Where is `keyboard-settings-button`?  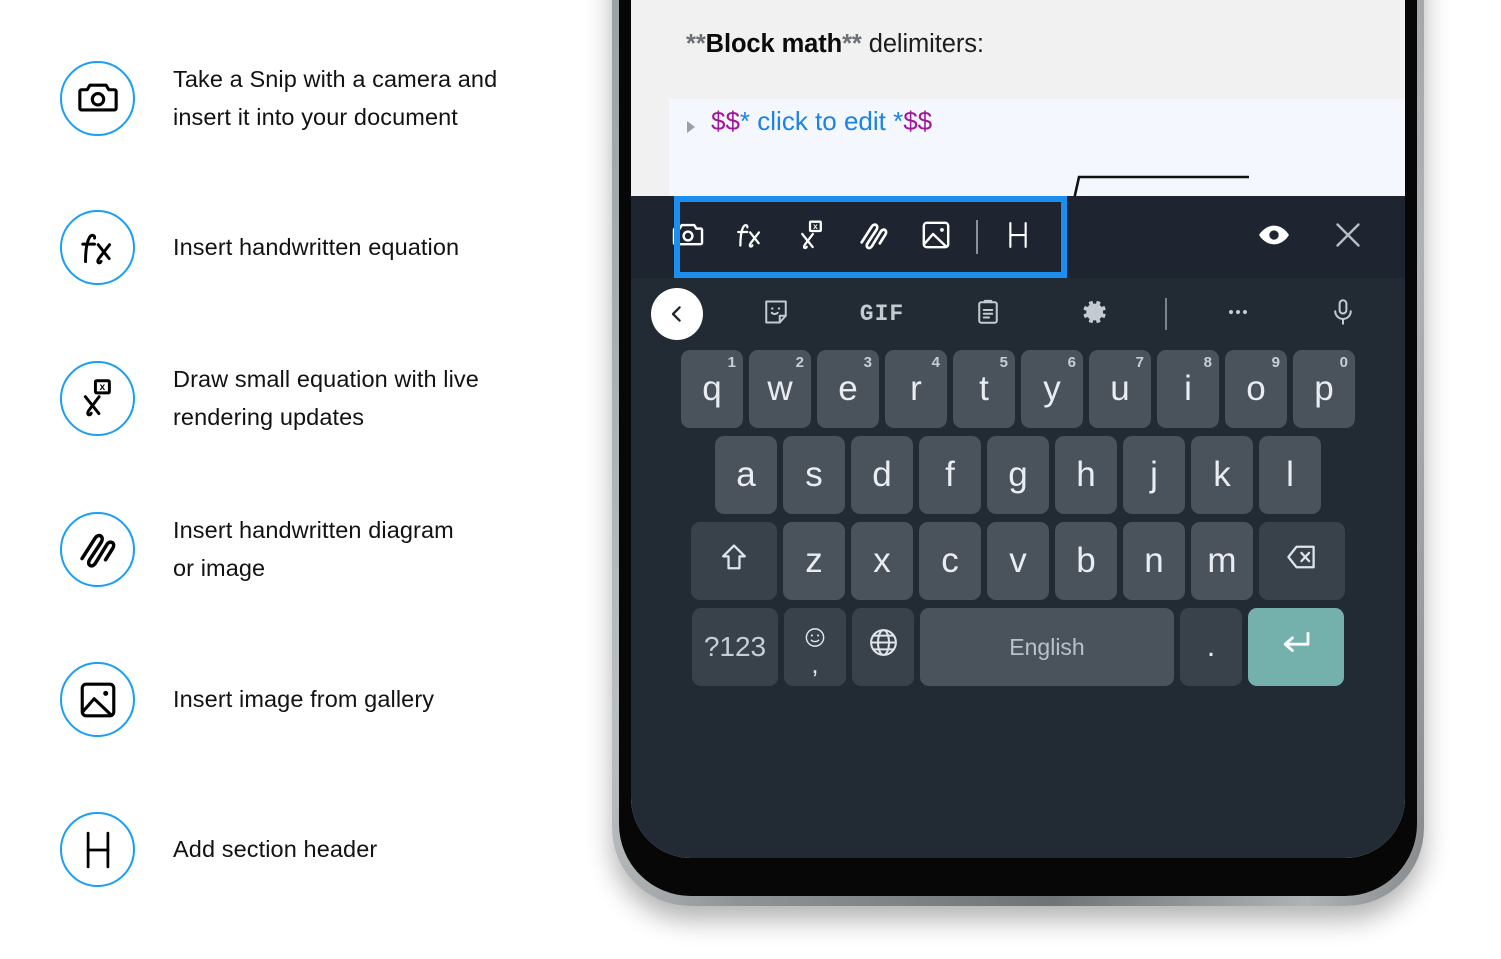
keyboard-settings-button is located at coordinates (1094, 314).